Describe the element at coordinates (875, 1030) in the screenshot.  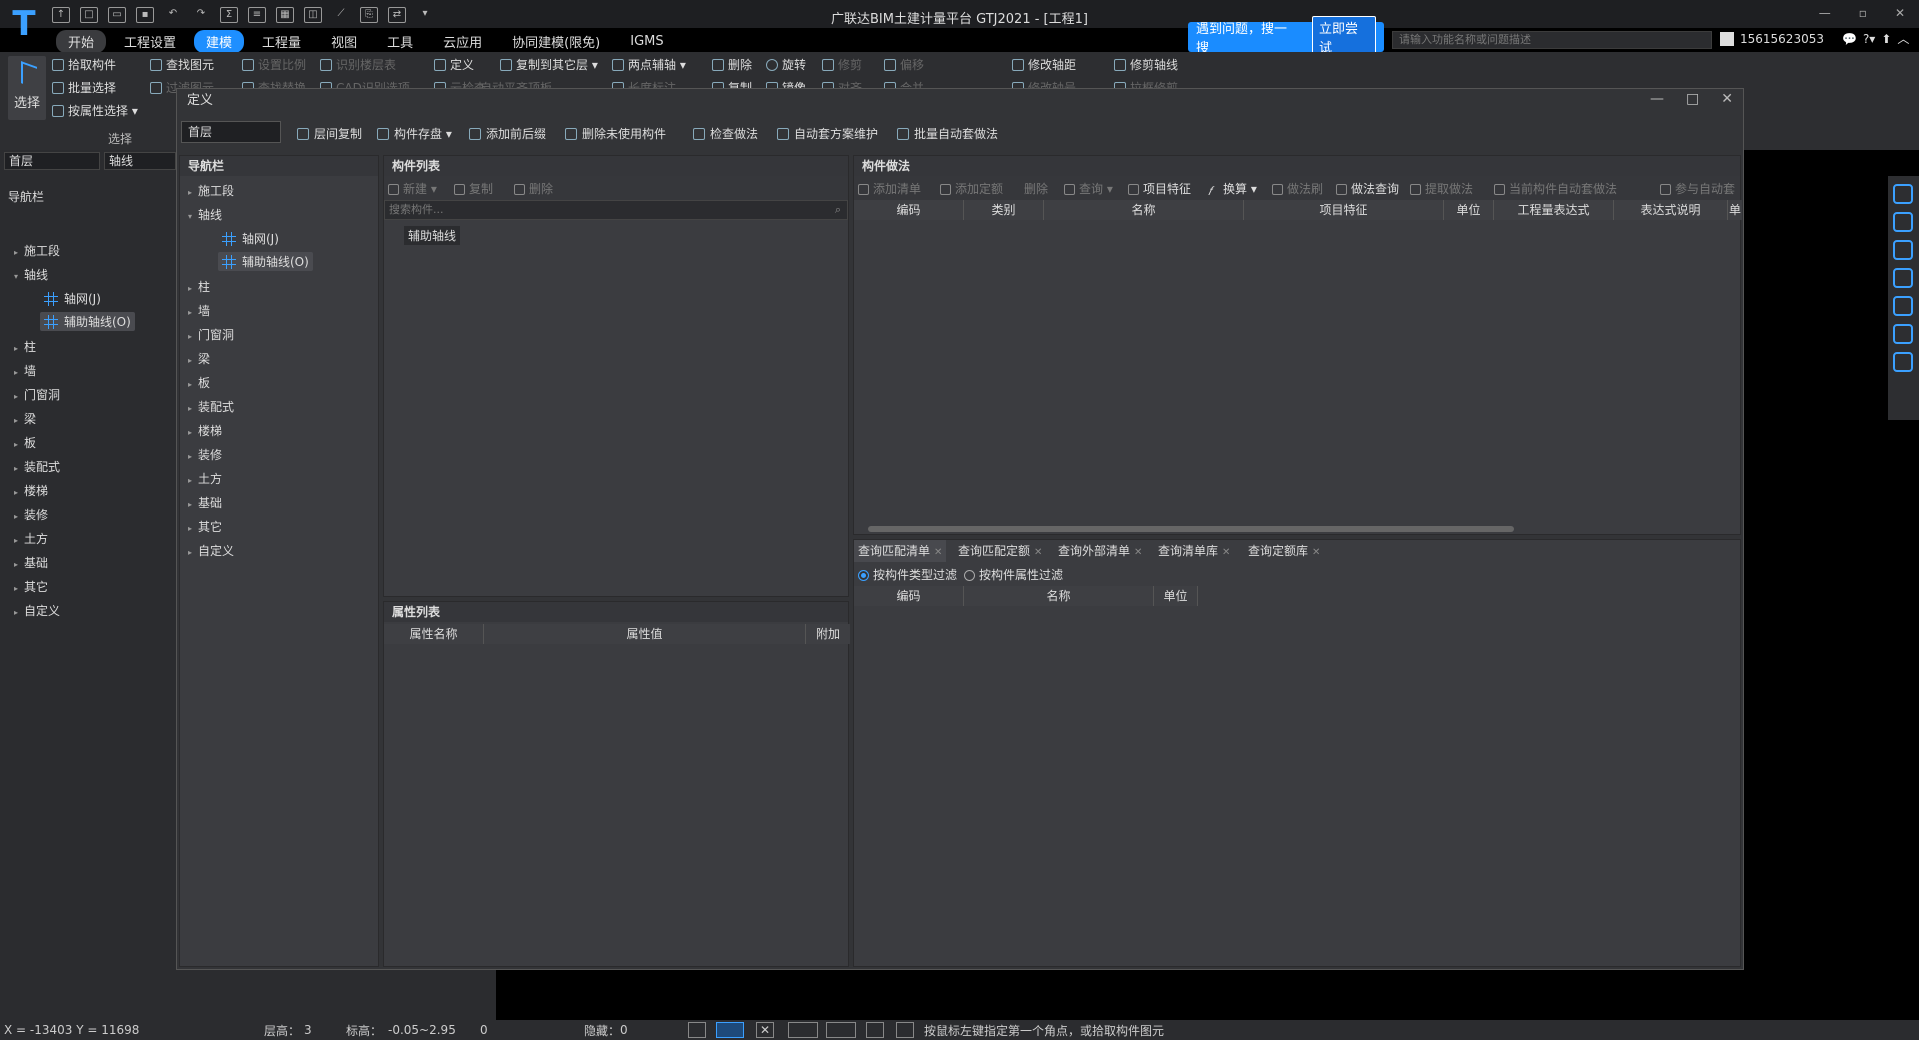
I see `lock-icon` at that location.